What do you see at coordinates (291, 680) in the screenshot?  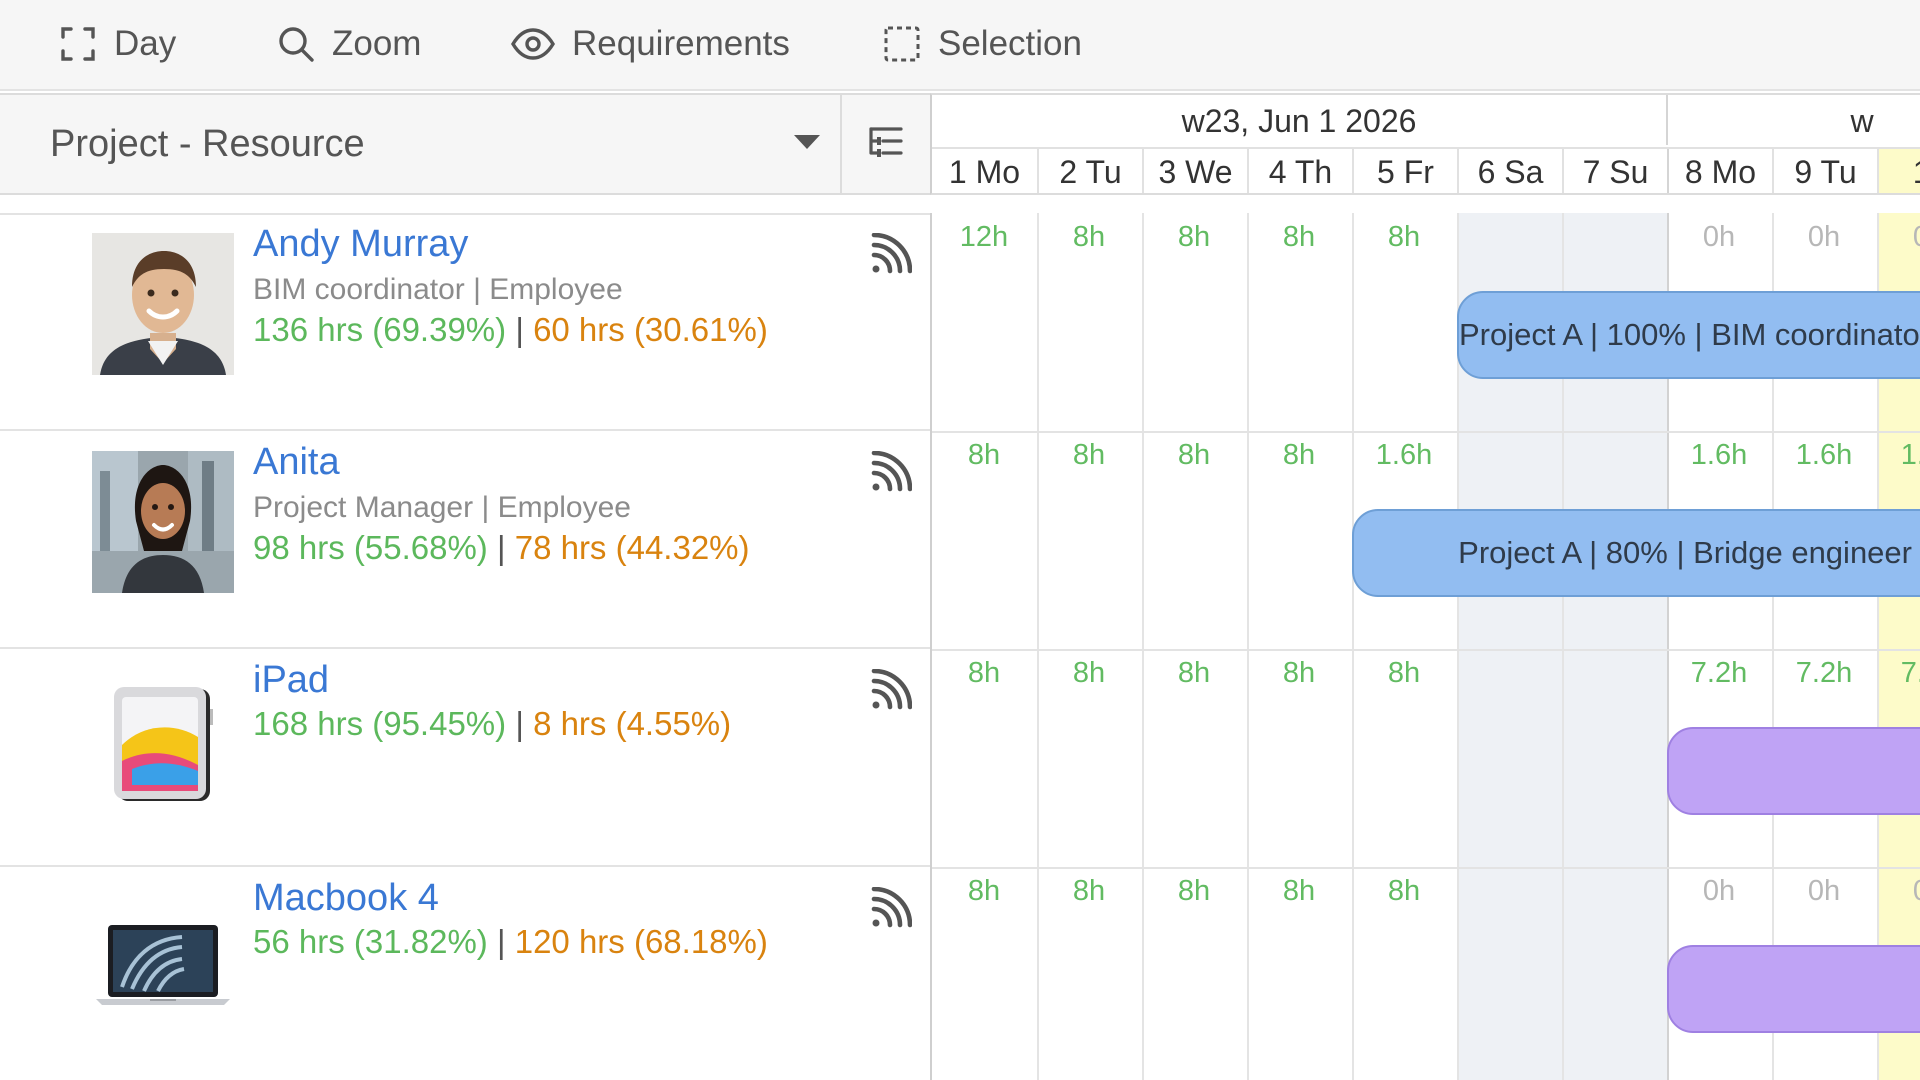 I see `resource-name-link: iPad` at bounding box center [291, 680].